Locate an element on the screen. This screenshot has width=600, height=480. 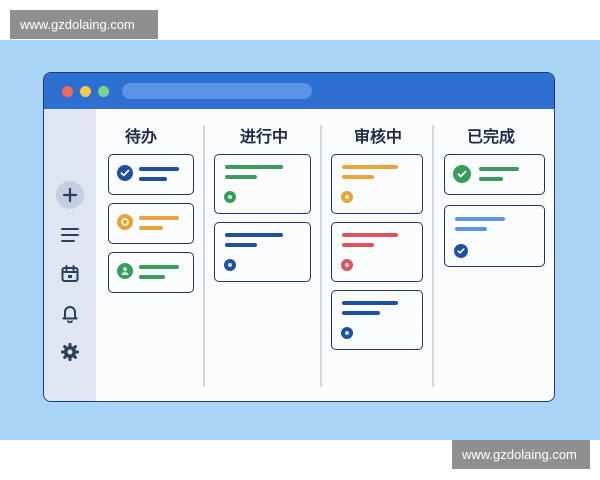
column-title-review: 审核中 is located at coordinates (377, 136).